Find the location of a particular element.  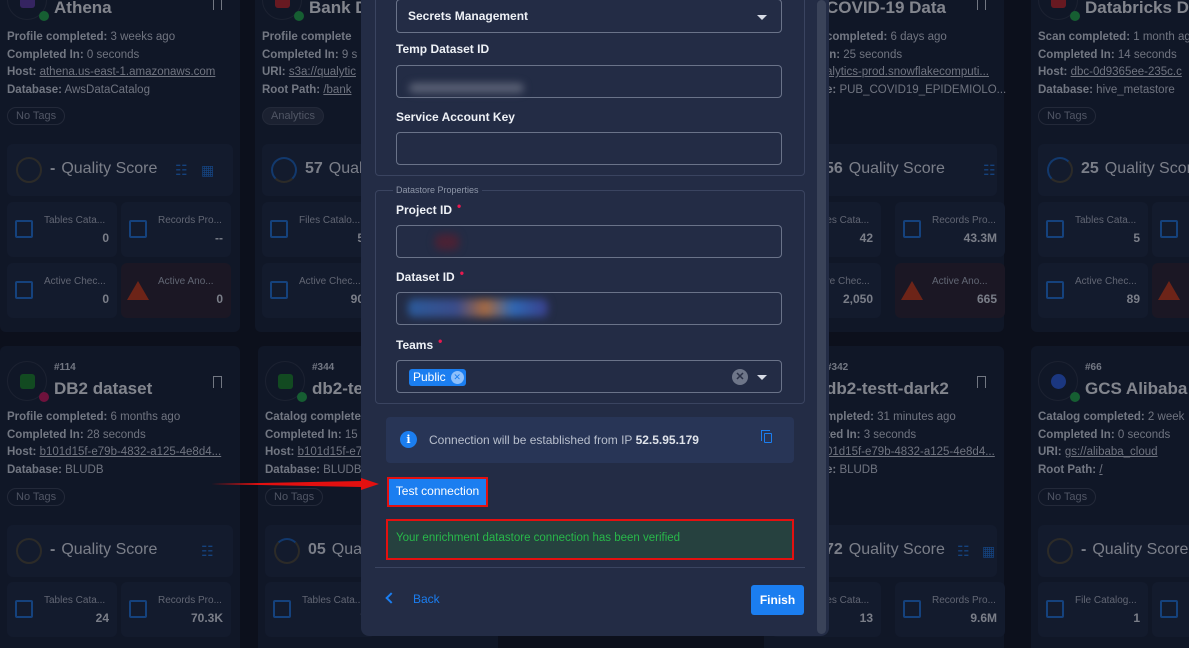

dataset-id-label: Dataset ID • is located at coordinates (430, 275).